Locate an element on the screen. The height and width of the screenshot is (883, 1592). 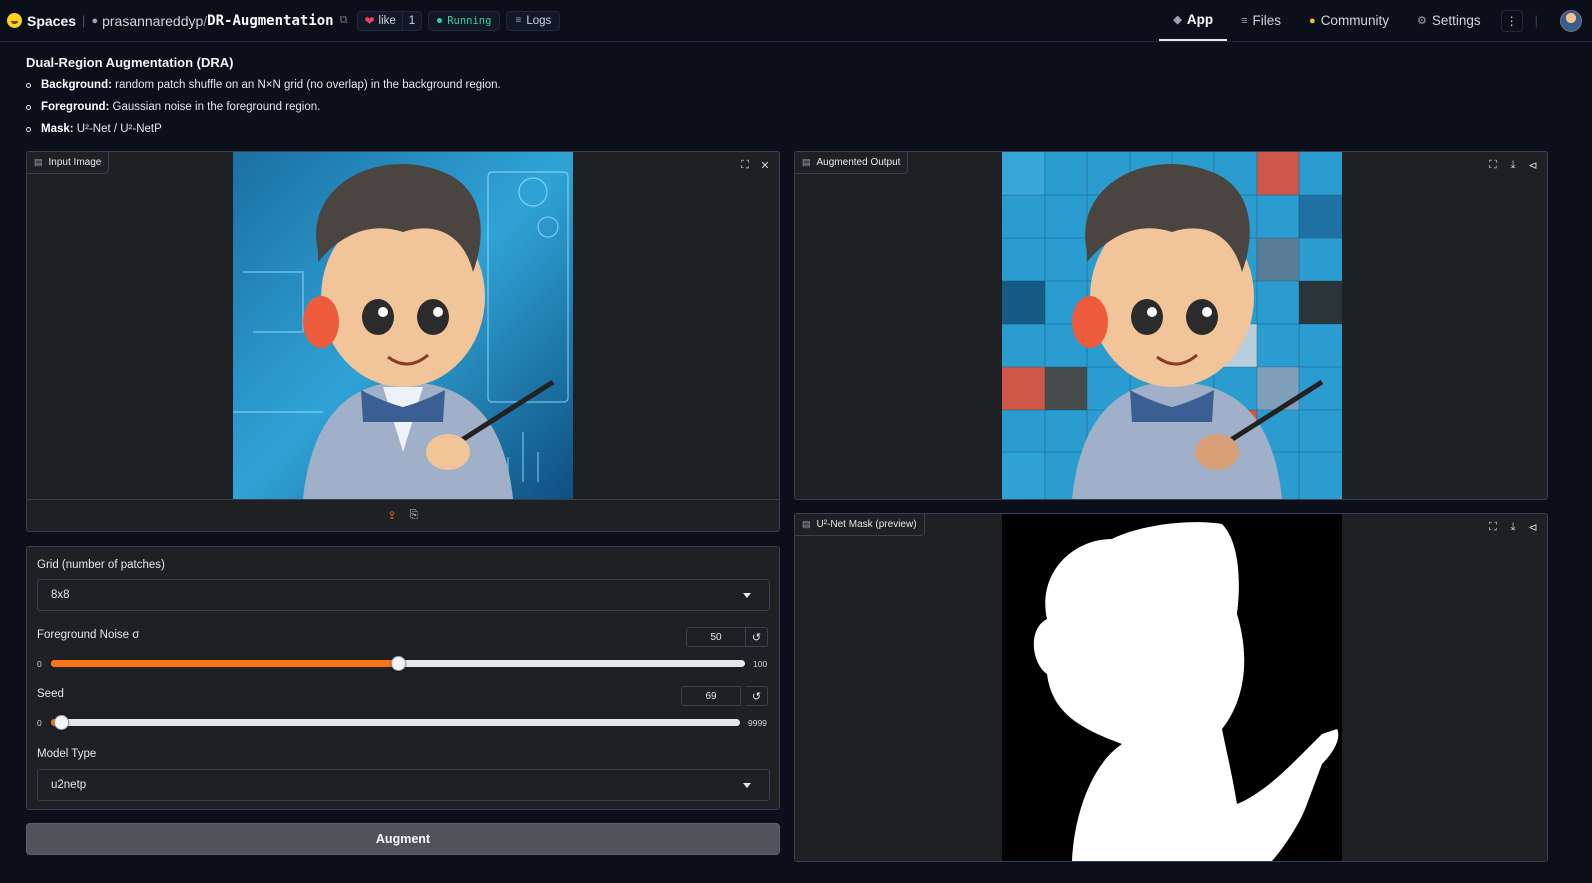
community-icon: ● is located at coordinates (1312, 20).